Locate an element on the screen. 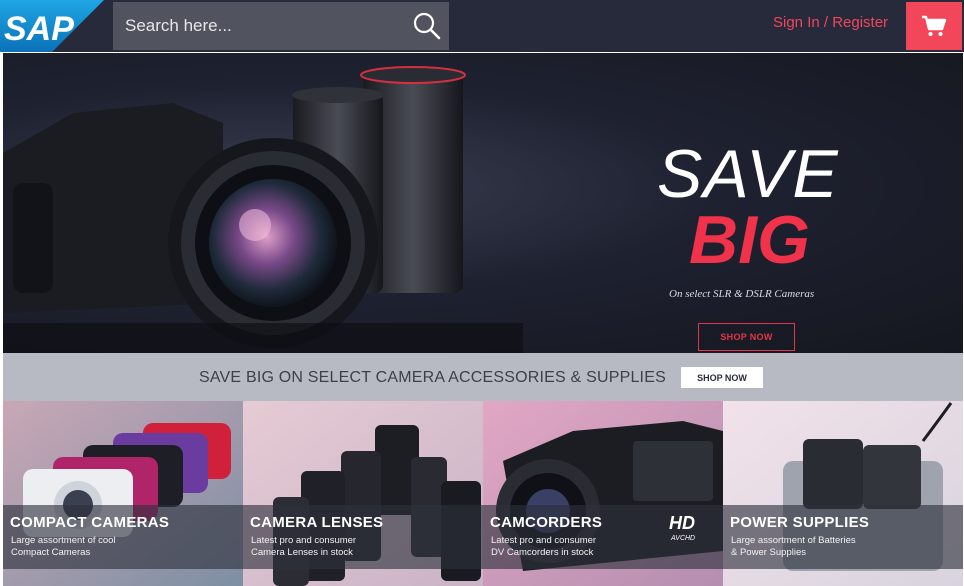  avchd-badge: AVCHD is located at coordinates (683, 538).